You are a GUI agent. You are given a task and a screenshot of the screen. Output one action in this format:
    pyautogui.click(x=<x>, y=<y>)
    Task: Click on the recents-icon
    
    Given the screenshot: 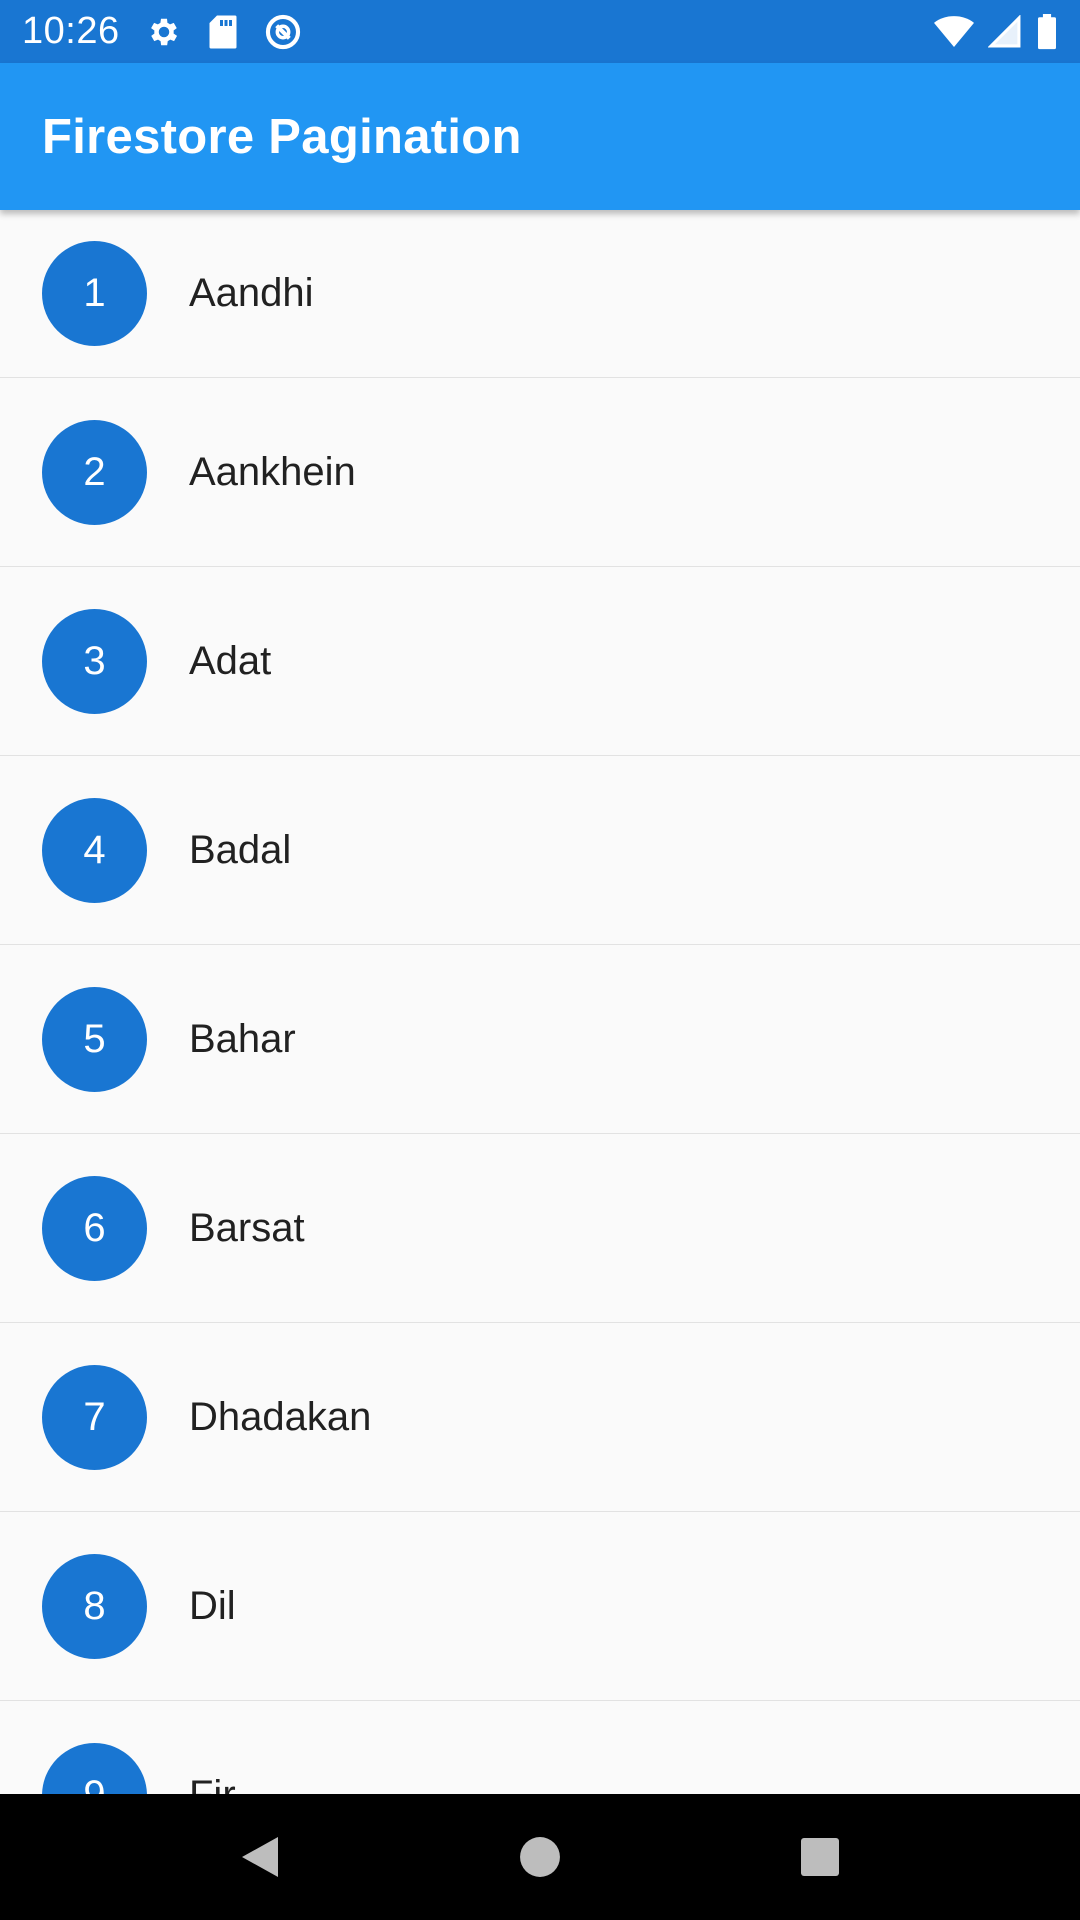 What is the action you would take?
    pyautogui.click(x=820, y=1857)
    